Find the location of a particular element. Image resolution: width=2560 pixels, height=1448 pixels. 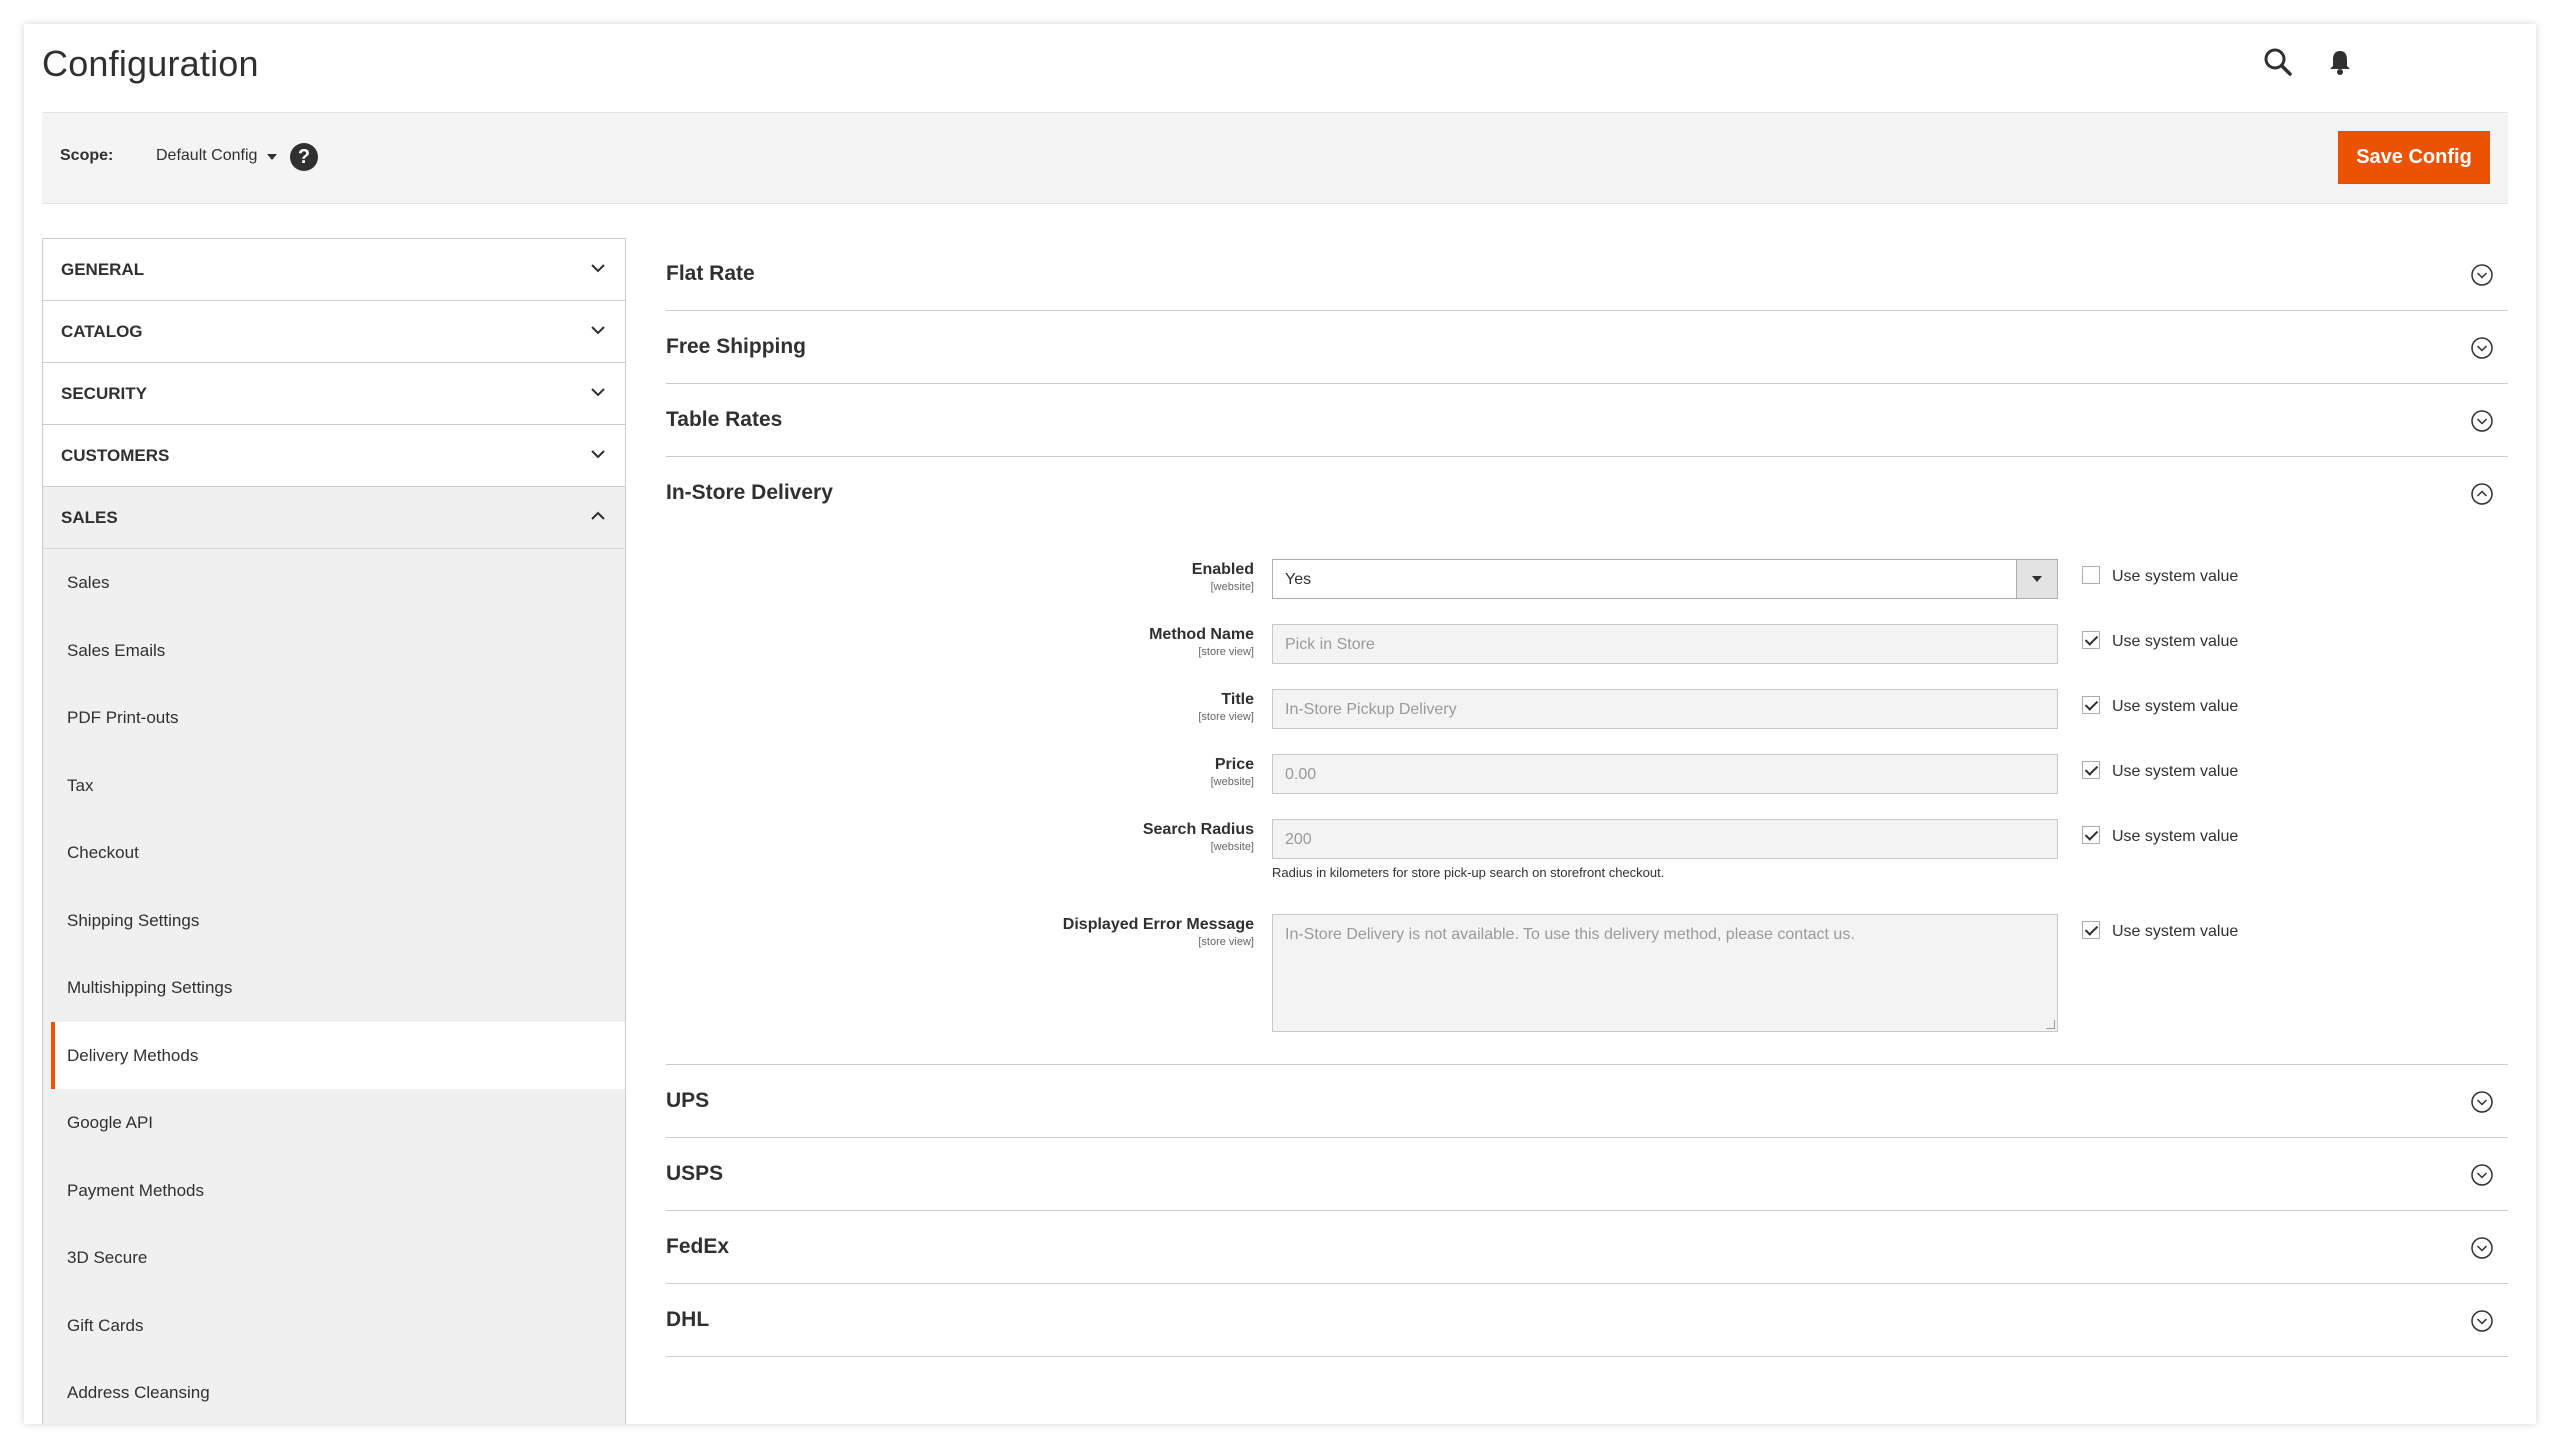

sidebar-section-general: GENERAL is located at coordinates (334, 269).